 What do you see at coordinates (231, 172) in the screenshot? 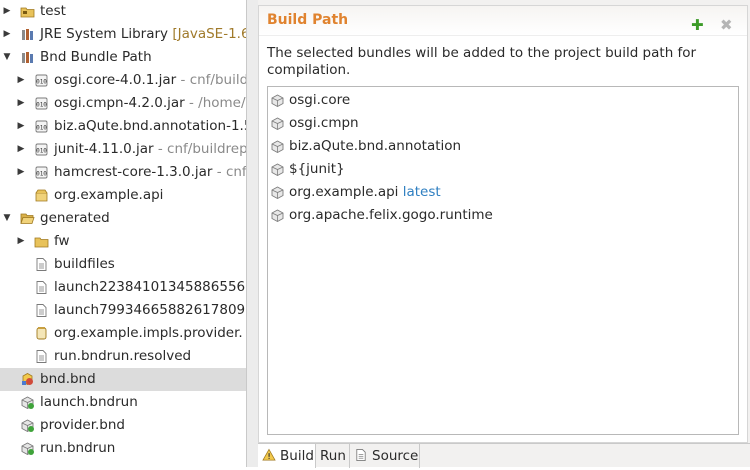
I see `tree-item-decoration: - cnf/b` at bounding box center [231, 172].